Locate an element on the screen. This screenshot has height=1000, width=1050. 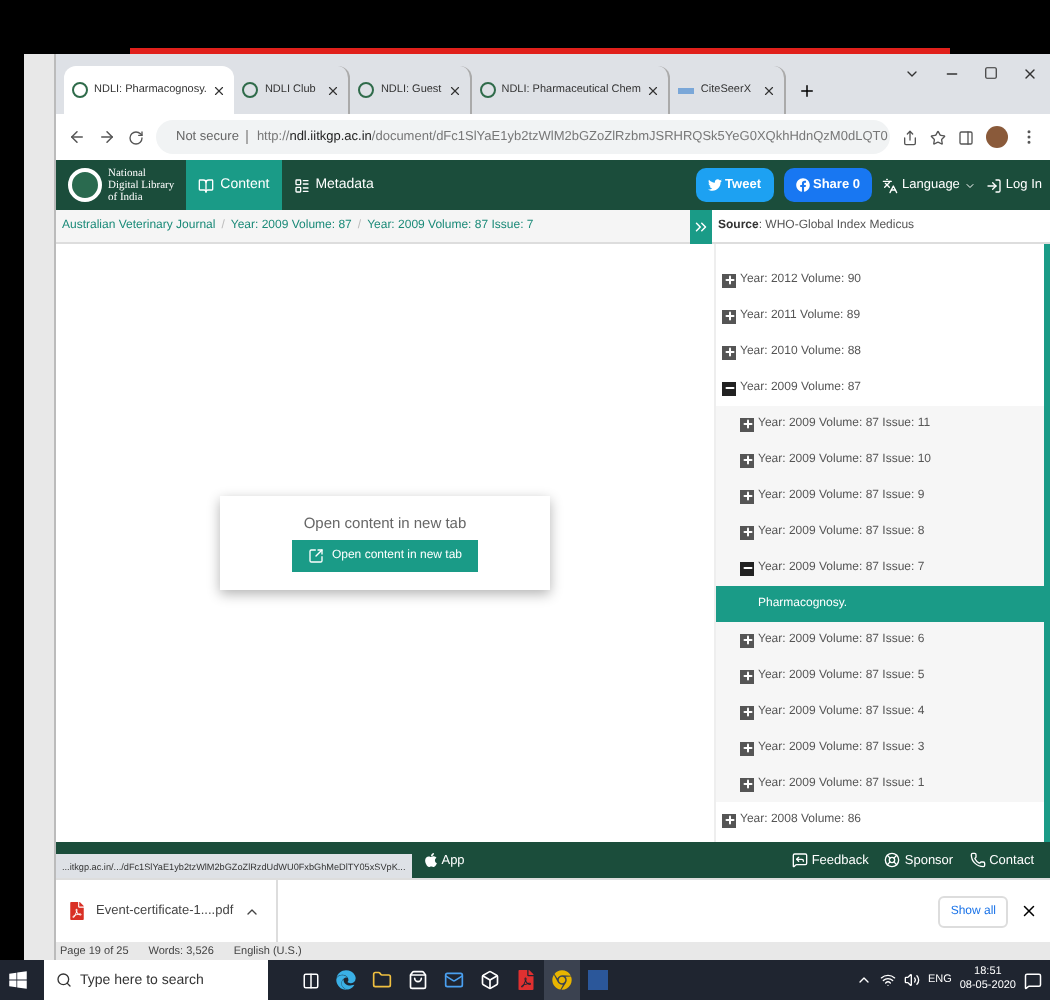
new-tab-icon is located at coordinates (807, 91).